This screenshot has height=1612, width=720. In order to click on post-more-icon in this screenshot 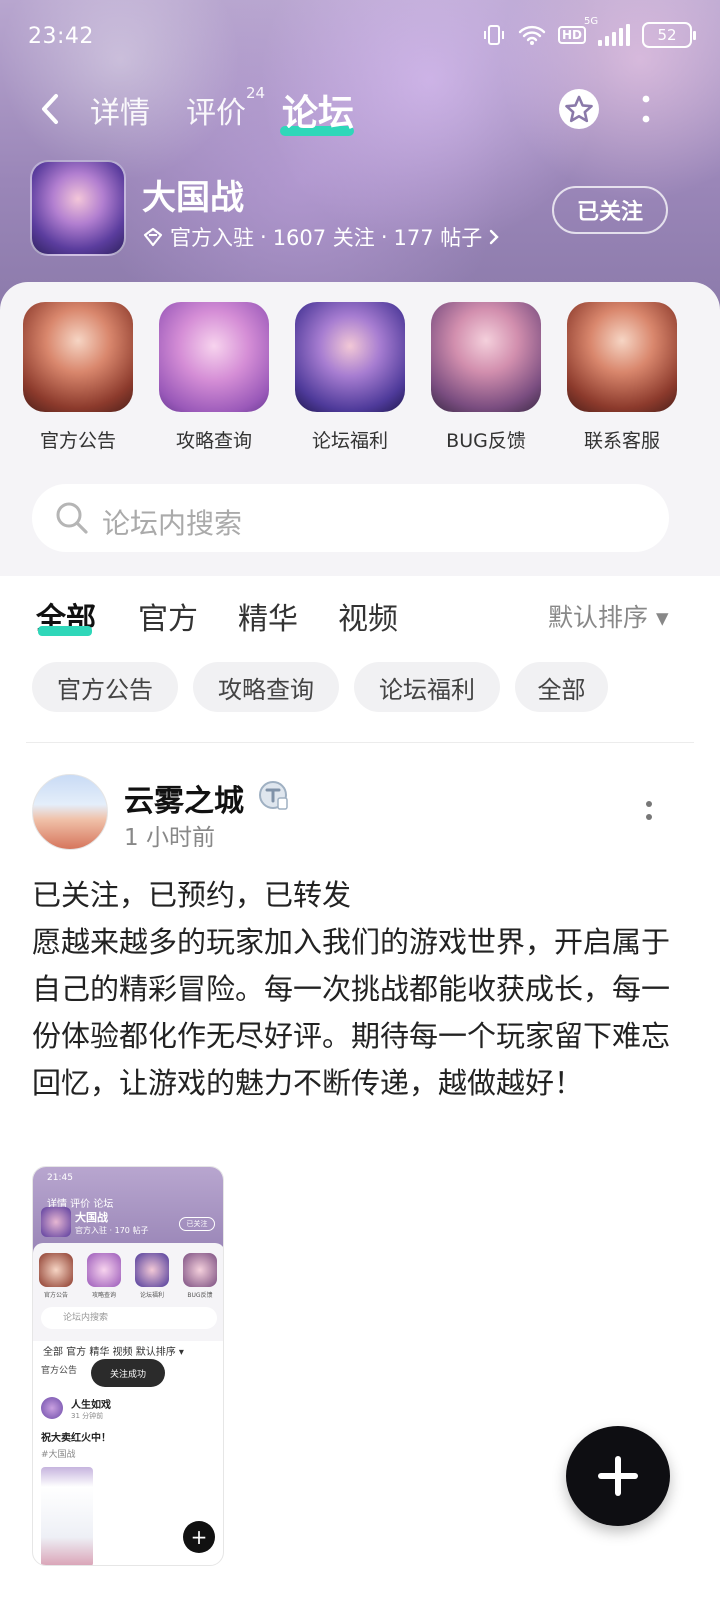, I will do `click(649, 811)`.